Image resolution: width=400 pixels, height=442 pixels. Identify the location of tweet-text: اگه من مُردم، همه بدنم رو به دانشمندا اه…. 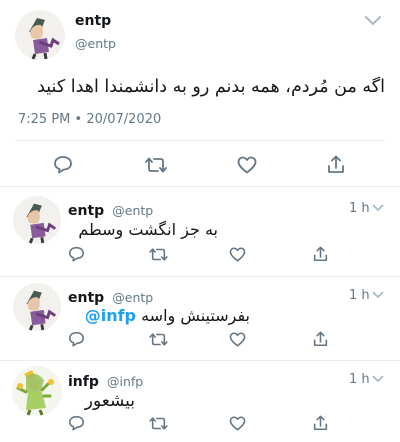
(211, 87).